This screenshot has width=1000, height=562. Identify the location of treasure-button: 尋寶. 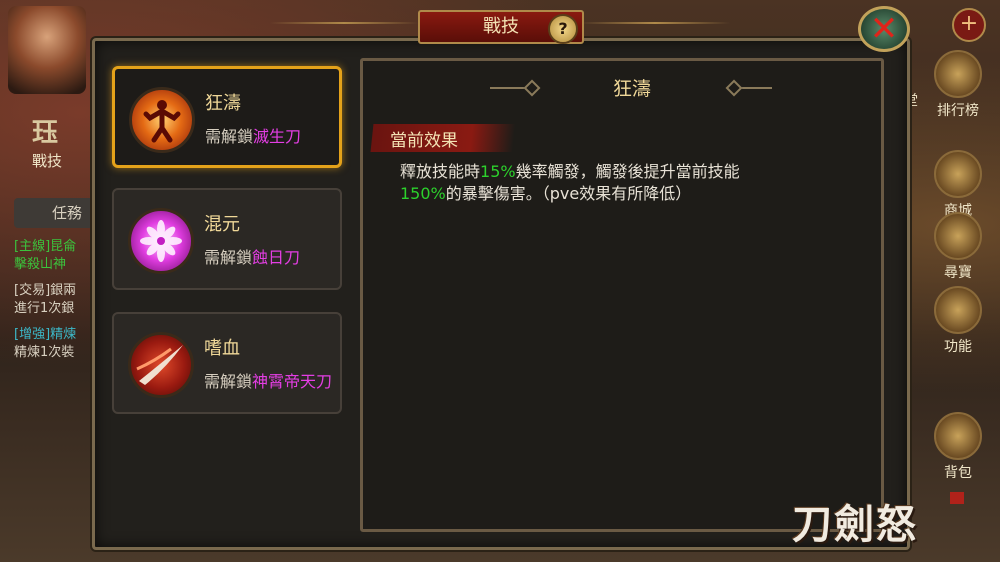
(958, 247).